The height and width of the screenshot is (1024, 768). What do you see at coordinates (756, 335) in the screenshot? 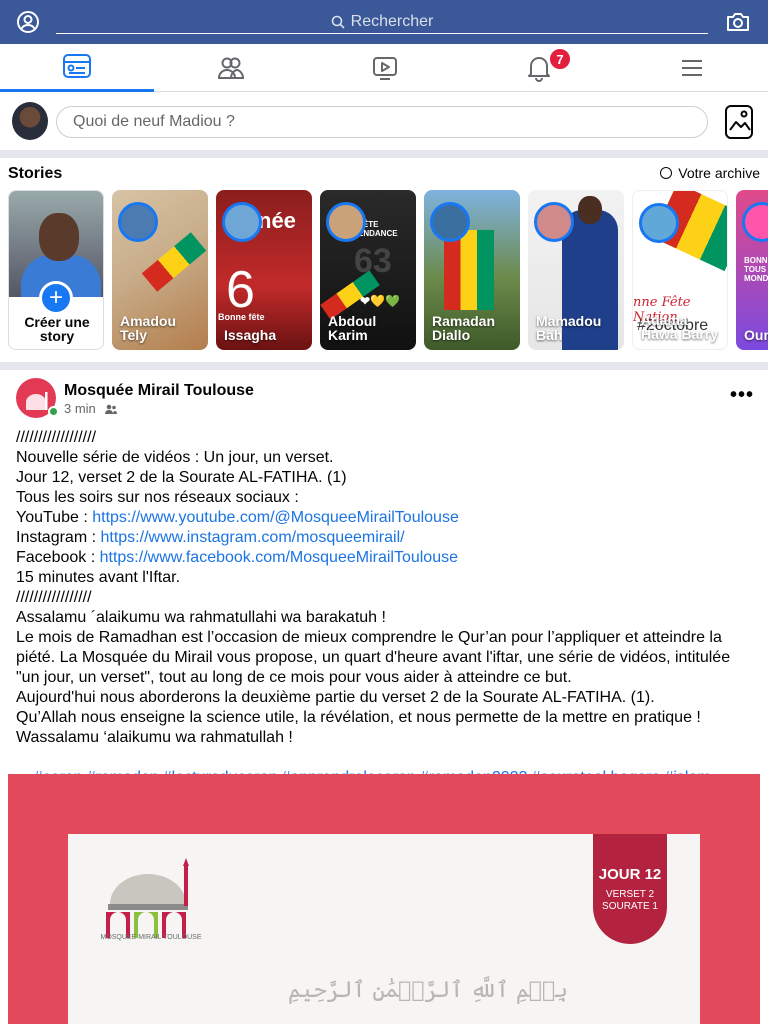
I see `story-name: Oum Jalloh` at bounding box center [756, 335].